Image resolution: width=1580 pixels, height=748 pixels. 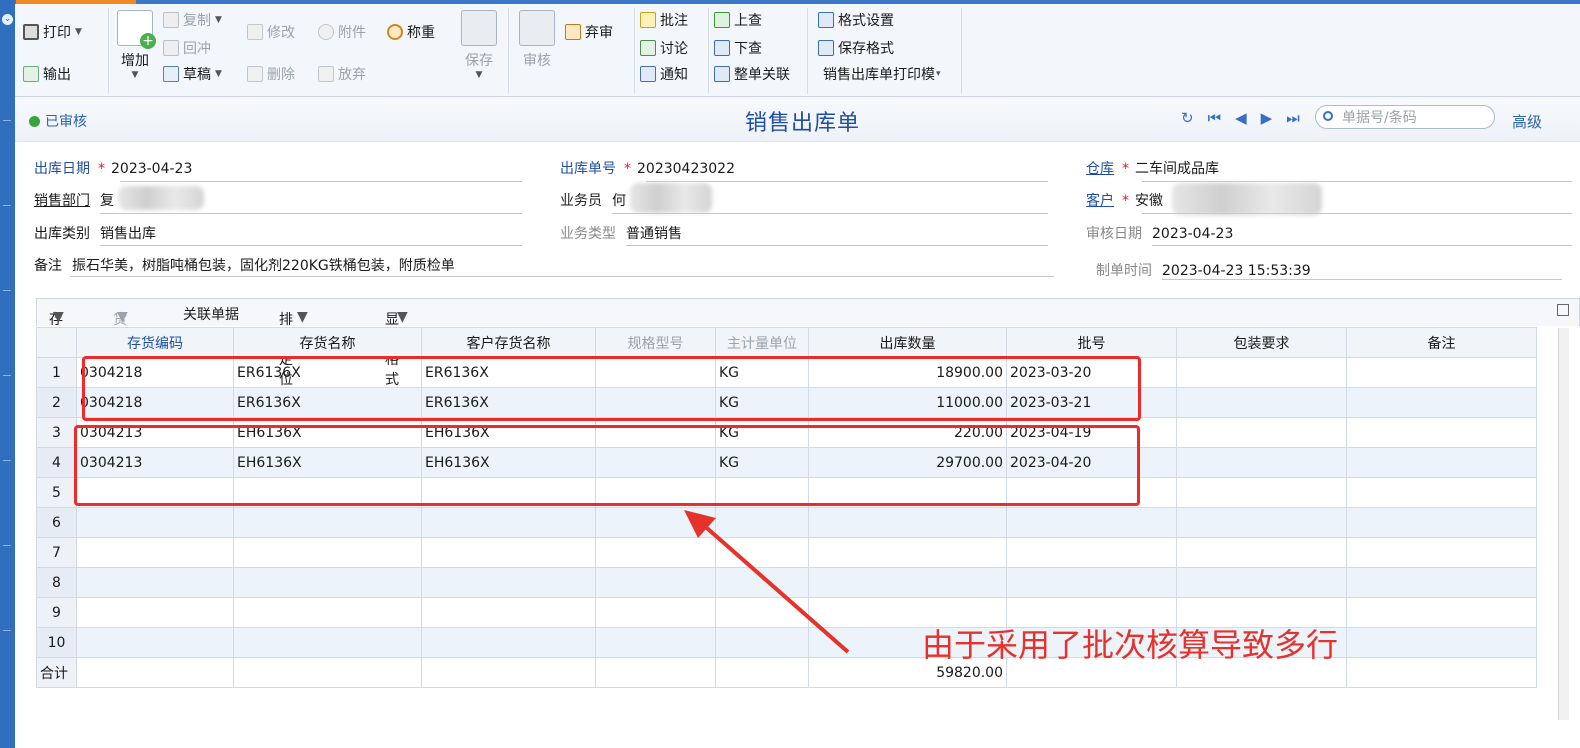 I want to click on arrow-line, so click(x=774, y=587).